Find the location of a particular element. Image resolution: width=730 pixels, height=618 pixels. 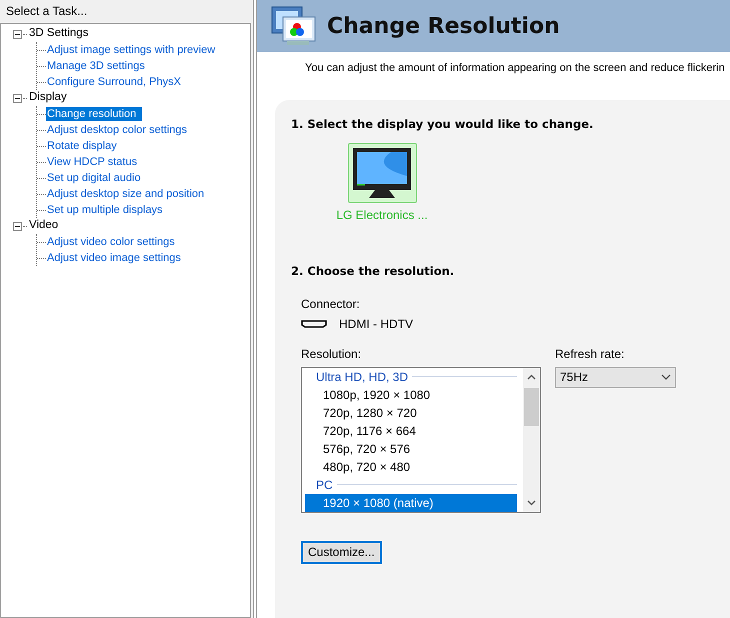

scroll-down-icon is located at coordinates (531, 503).